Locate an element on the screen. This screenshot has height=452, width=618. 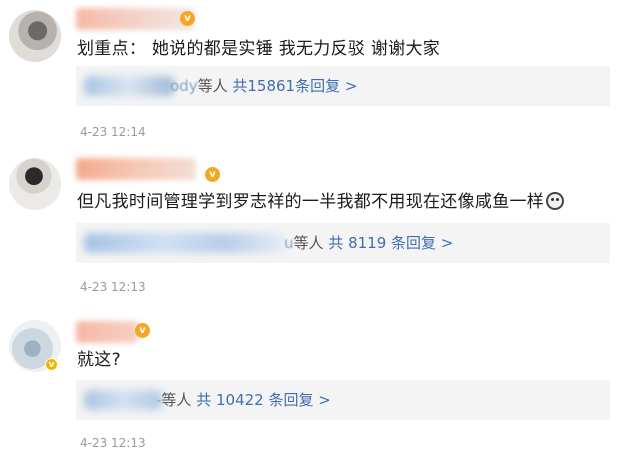
smiling-face-emoji-icon is located at coordinates (555, 201).